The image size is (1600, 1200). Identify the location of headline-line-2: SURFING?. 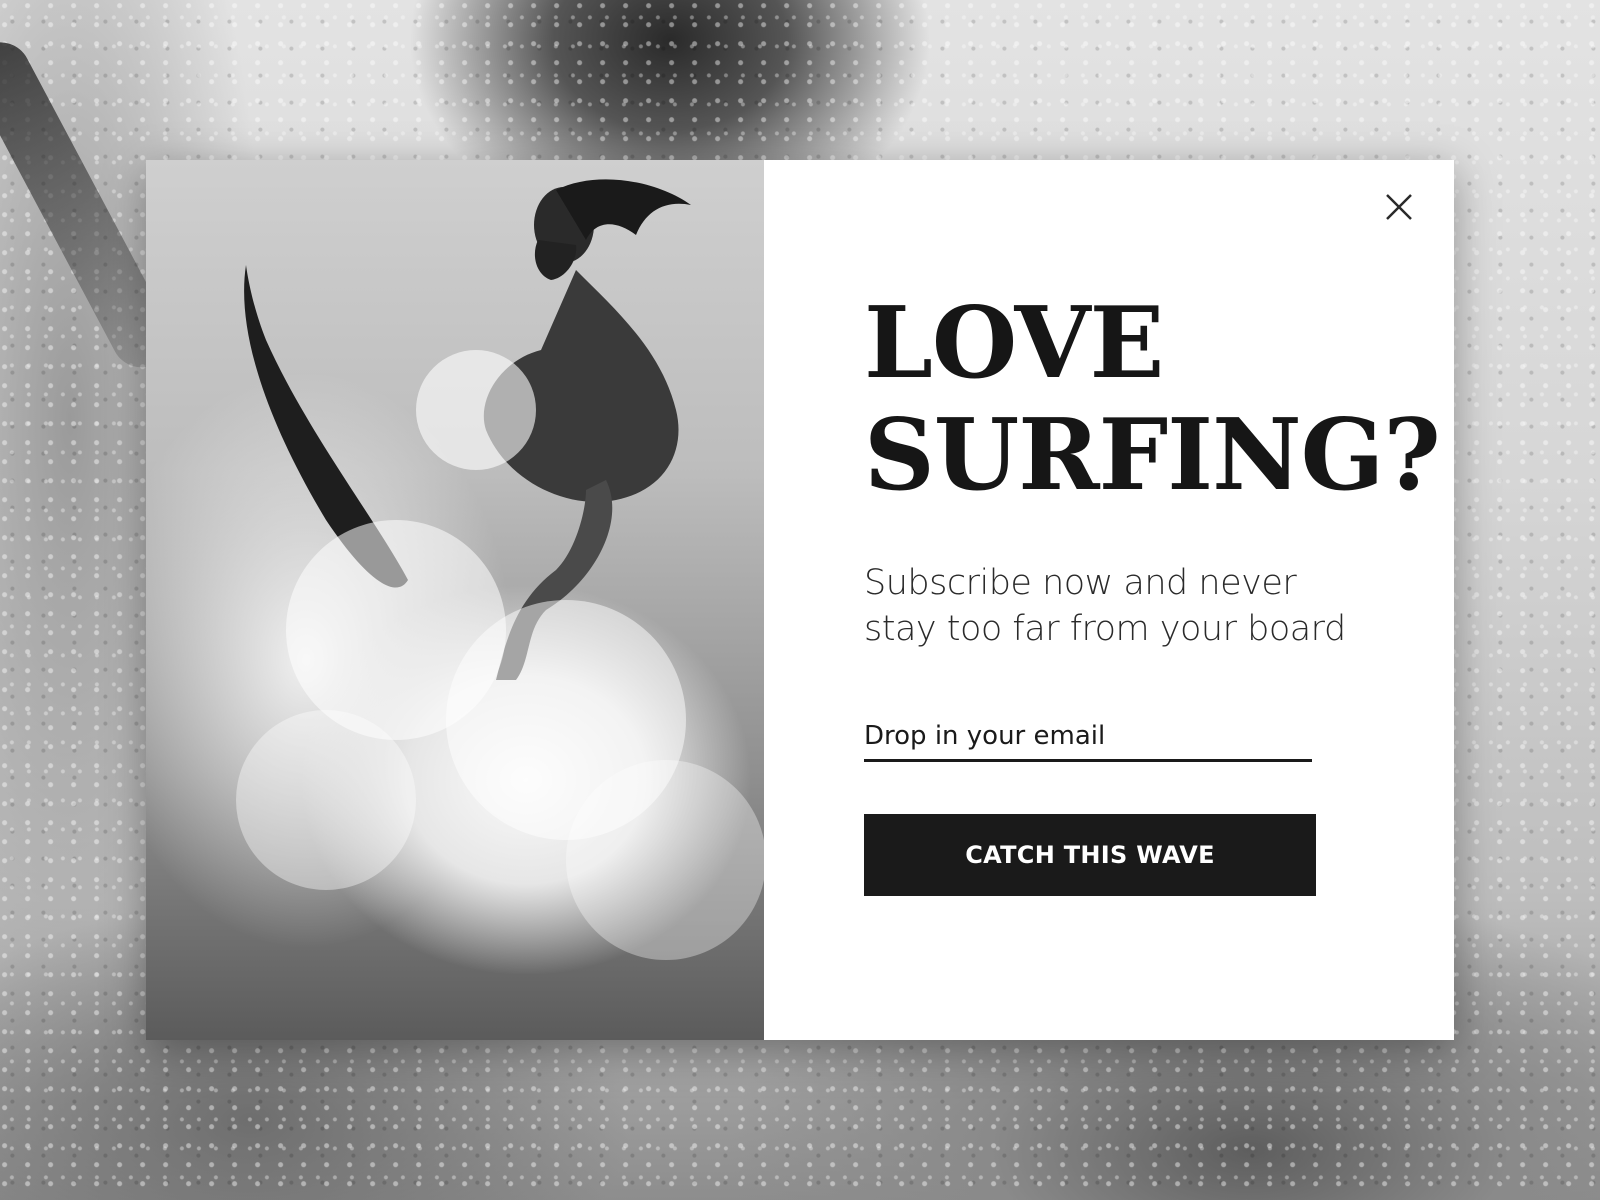
(1152, 455).